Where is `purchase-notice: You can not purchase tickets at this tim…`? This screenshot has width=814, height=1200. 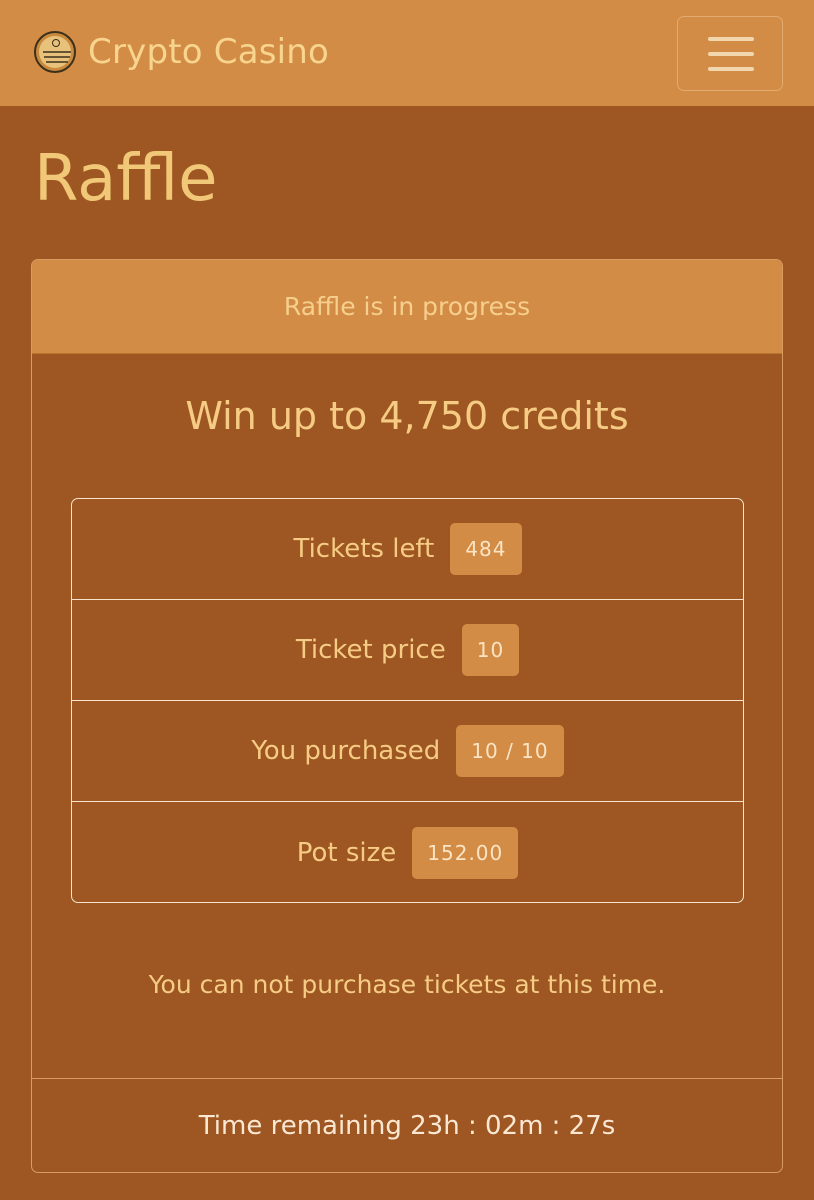
purchase-notice: You can not purchase tickets at this tim… is located at coordinates (407, 984).